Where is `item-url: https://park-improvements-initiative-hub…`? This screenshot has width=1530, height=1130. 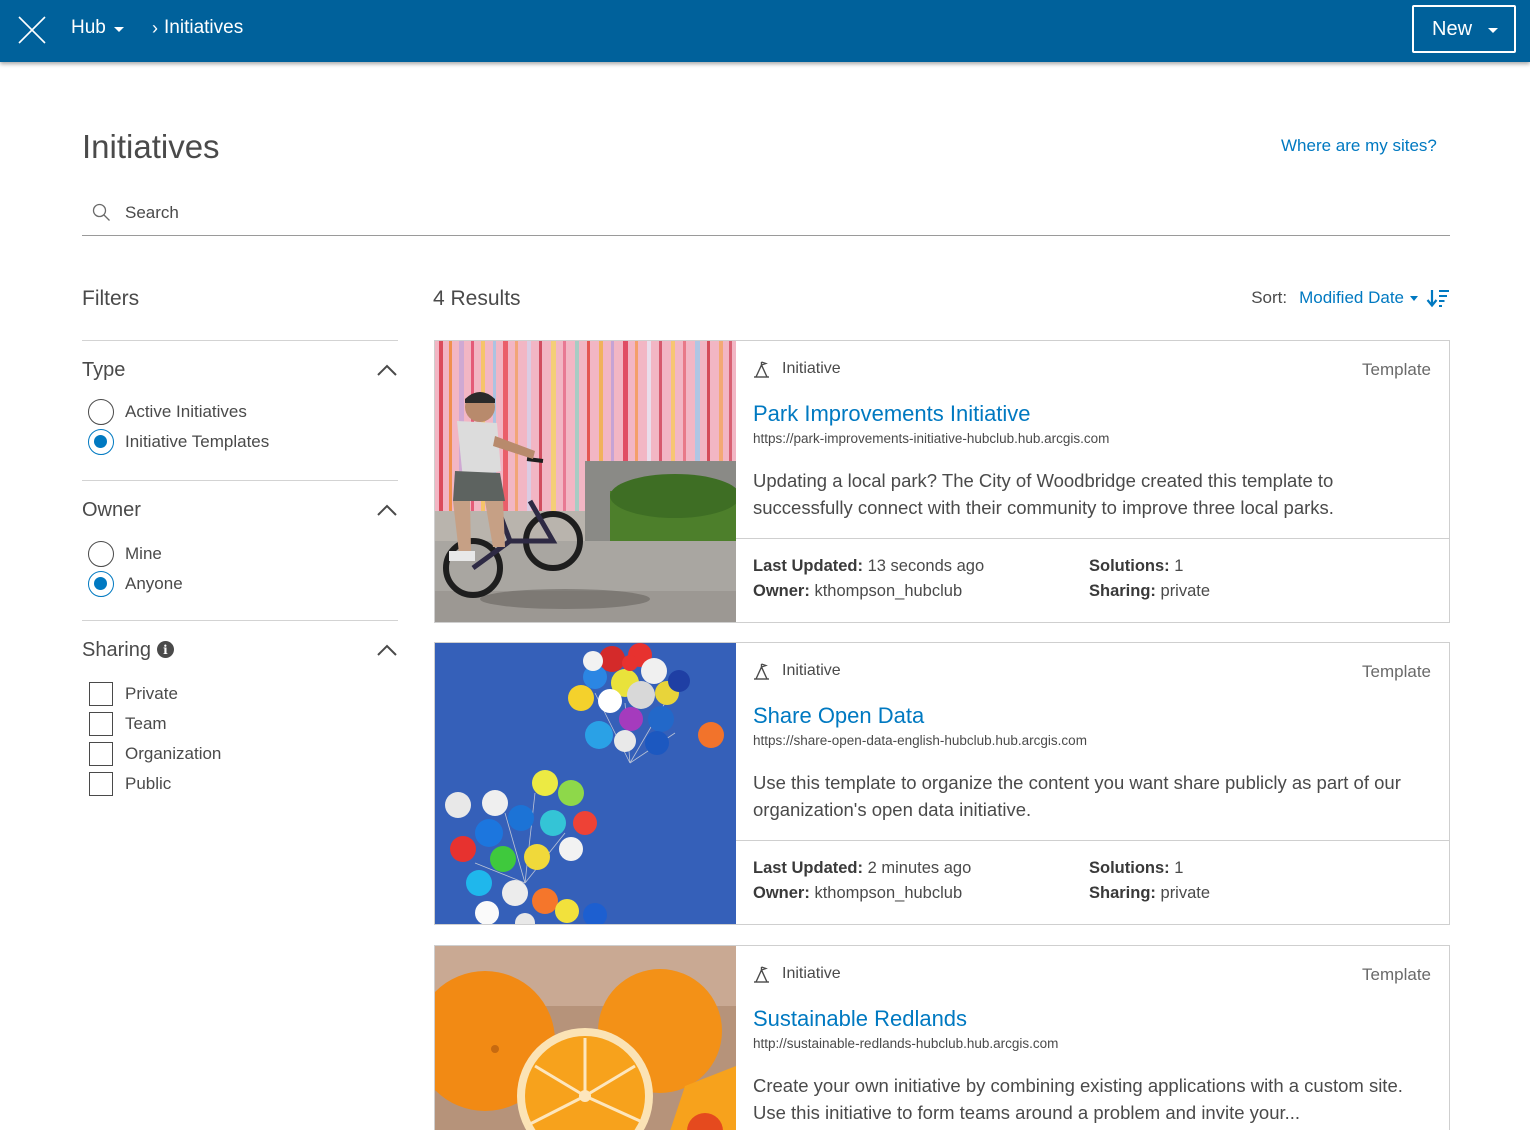
item-url: https://park-improvements-initiative-hub… is located at coordinates (931, 438).